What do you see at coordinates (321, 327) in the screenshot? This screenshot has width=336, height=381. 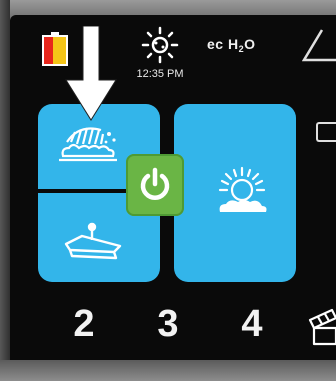 I see `film-icon` at bounding box center [321, 327].